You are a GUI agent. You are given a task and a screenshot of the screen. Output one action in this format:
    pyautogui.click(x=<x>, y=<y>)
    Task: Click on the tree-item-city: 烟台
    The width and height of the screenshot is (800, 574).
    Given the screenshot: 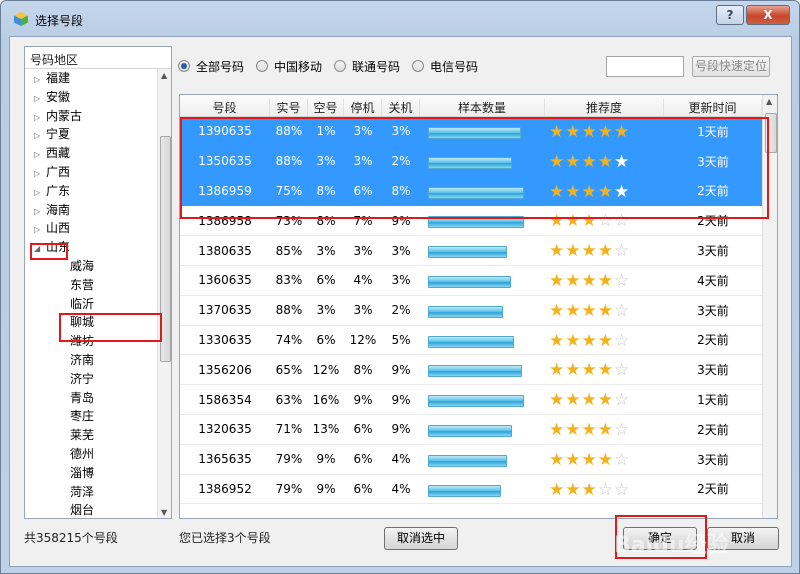 What is the action you would take?
    pyautogui.click(x=90, y=509)
    